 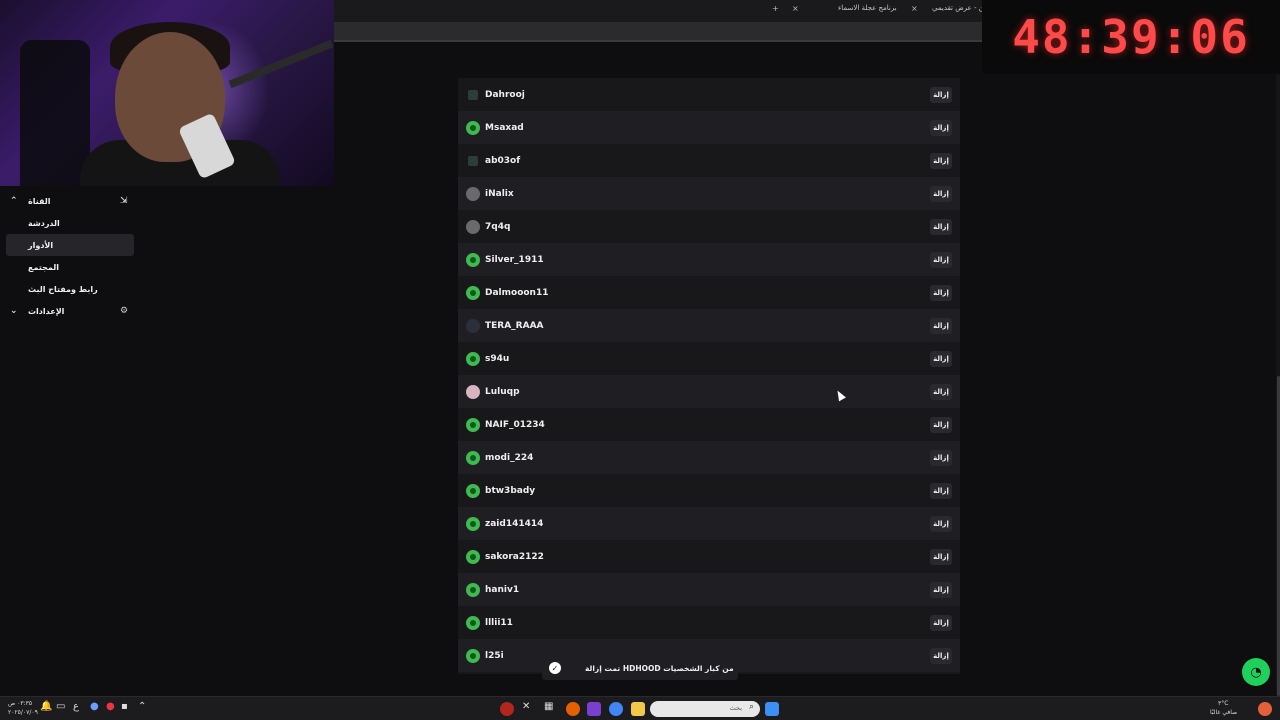 I want to click on user-row: s94u إزالة, so click(x=709, y=358).